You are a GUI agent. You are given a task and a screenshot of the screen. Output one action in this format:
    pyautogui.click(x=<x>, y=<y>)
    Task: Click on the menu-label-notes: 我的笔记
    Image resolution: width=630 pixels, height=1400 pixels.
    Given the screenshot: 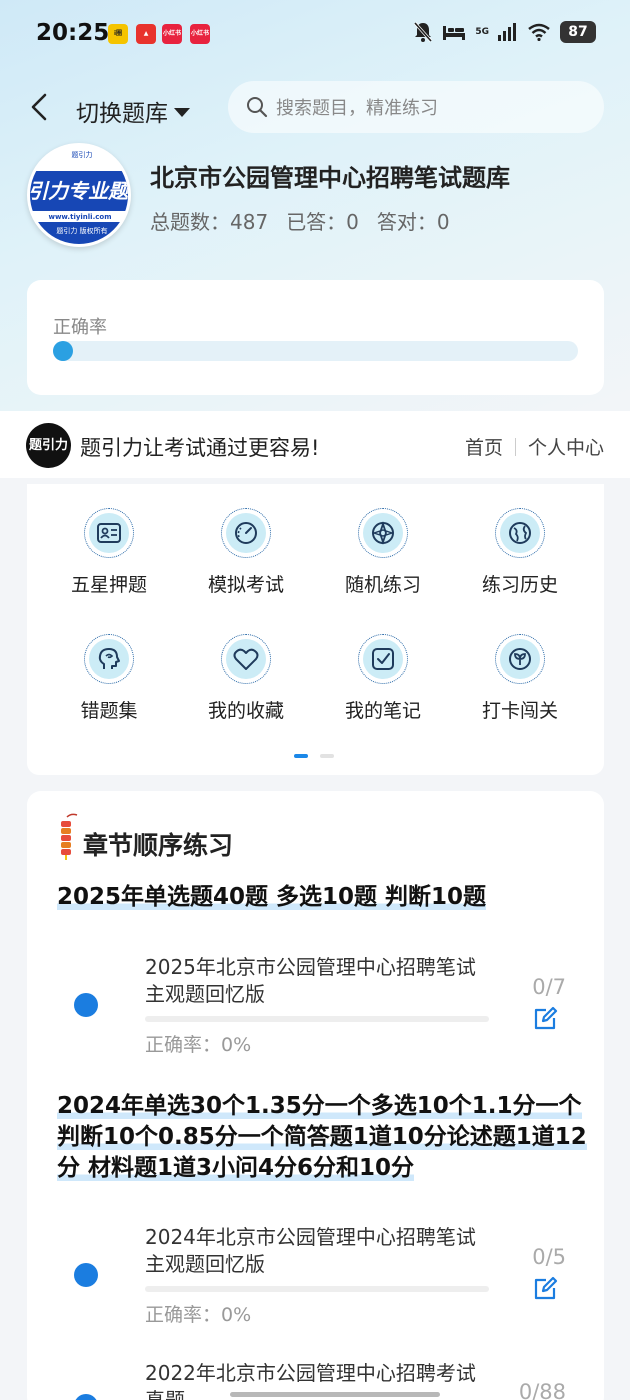 What is the action you would take?
    pyautogui.click(x=382, y=711)
    